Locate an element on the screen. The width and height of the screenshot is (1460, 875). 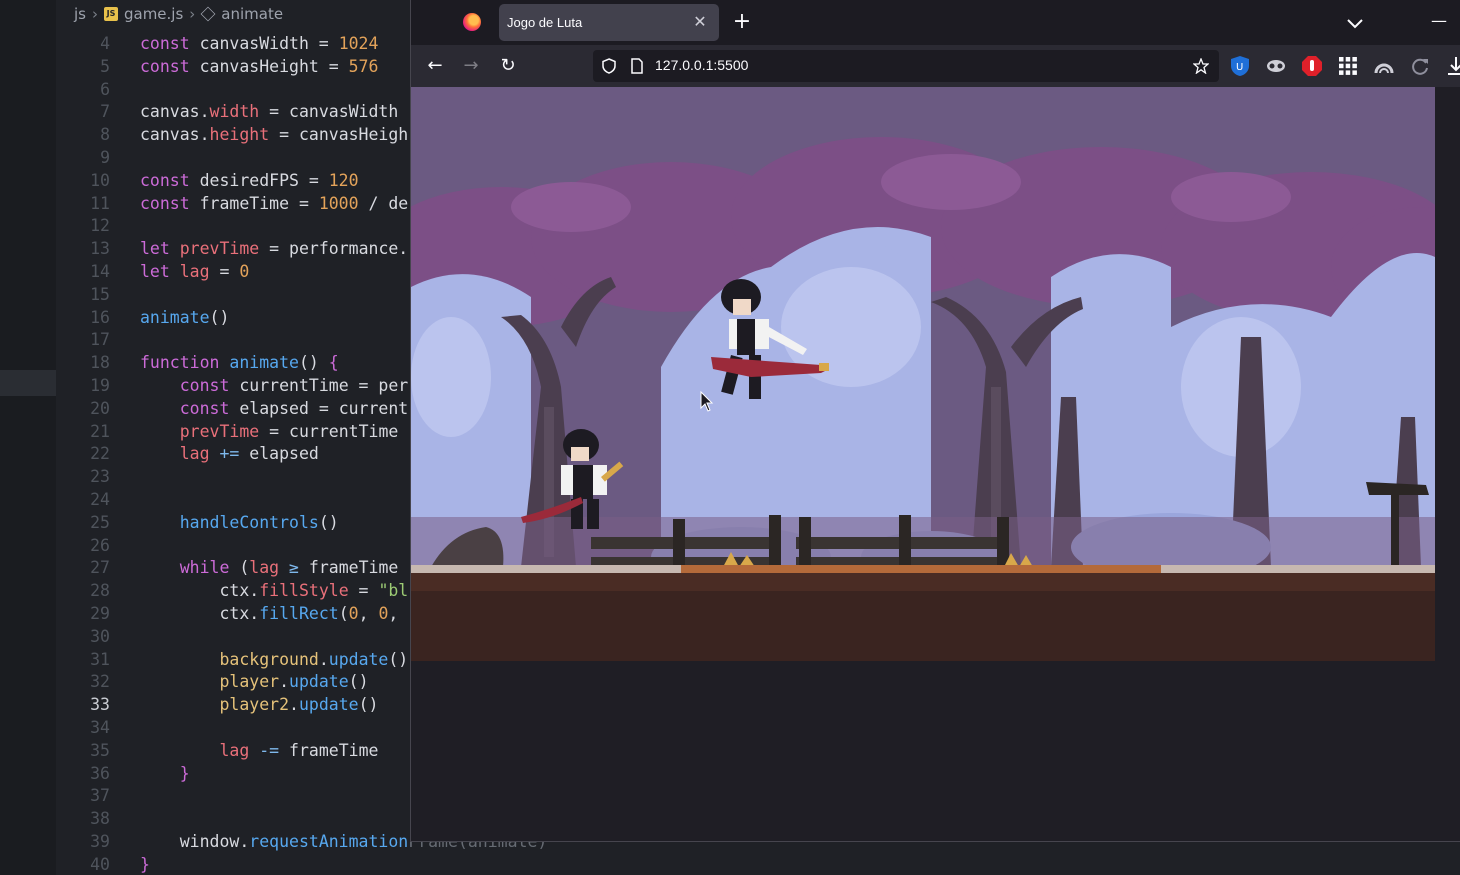
line-number: 7 is located at coordinates (105, 112).